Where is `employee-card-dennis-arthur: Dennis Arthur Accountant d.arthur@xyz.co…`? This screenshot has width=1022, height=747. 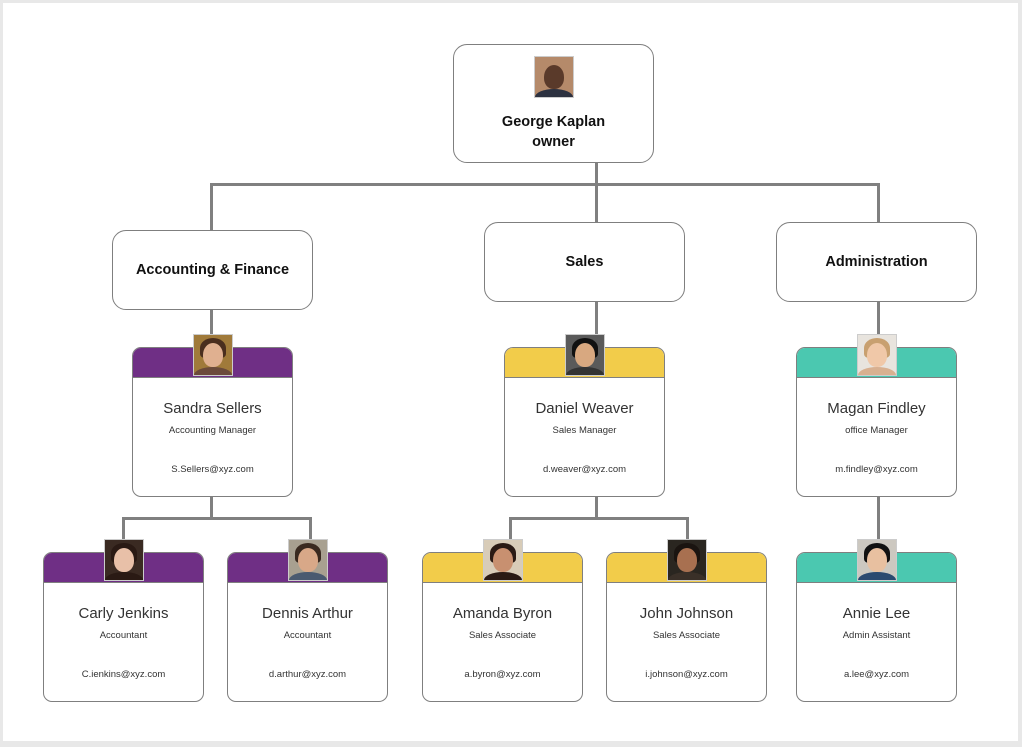
employee-card-dennis-arthur: Dennis Arthur Accountant d.arthur@xyz.co… is located at coordinates (307, 620).